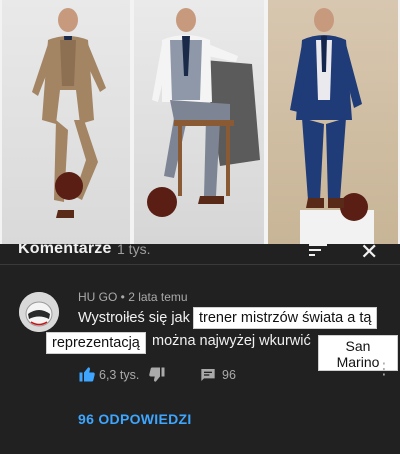 This screenshot has width=400, height=454. I want to click on helmet-avatar-icon, so click(39, 312).